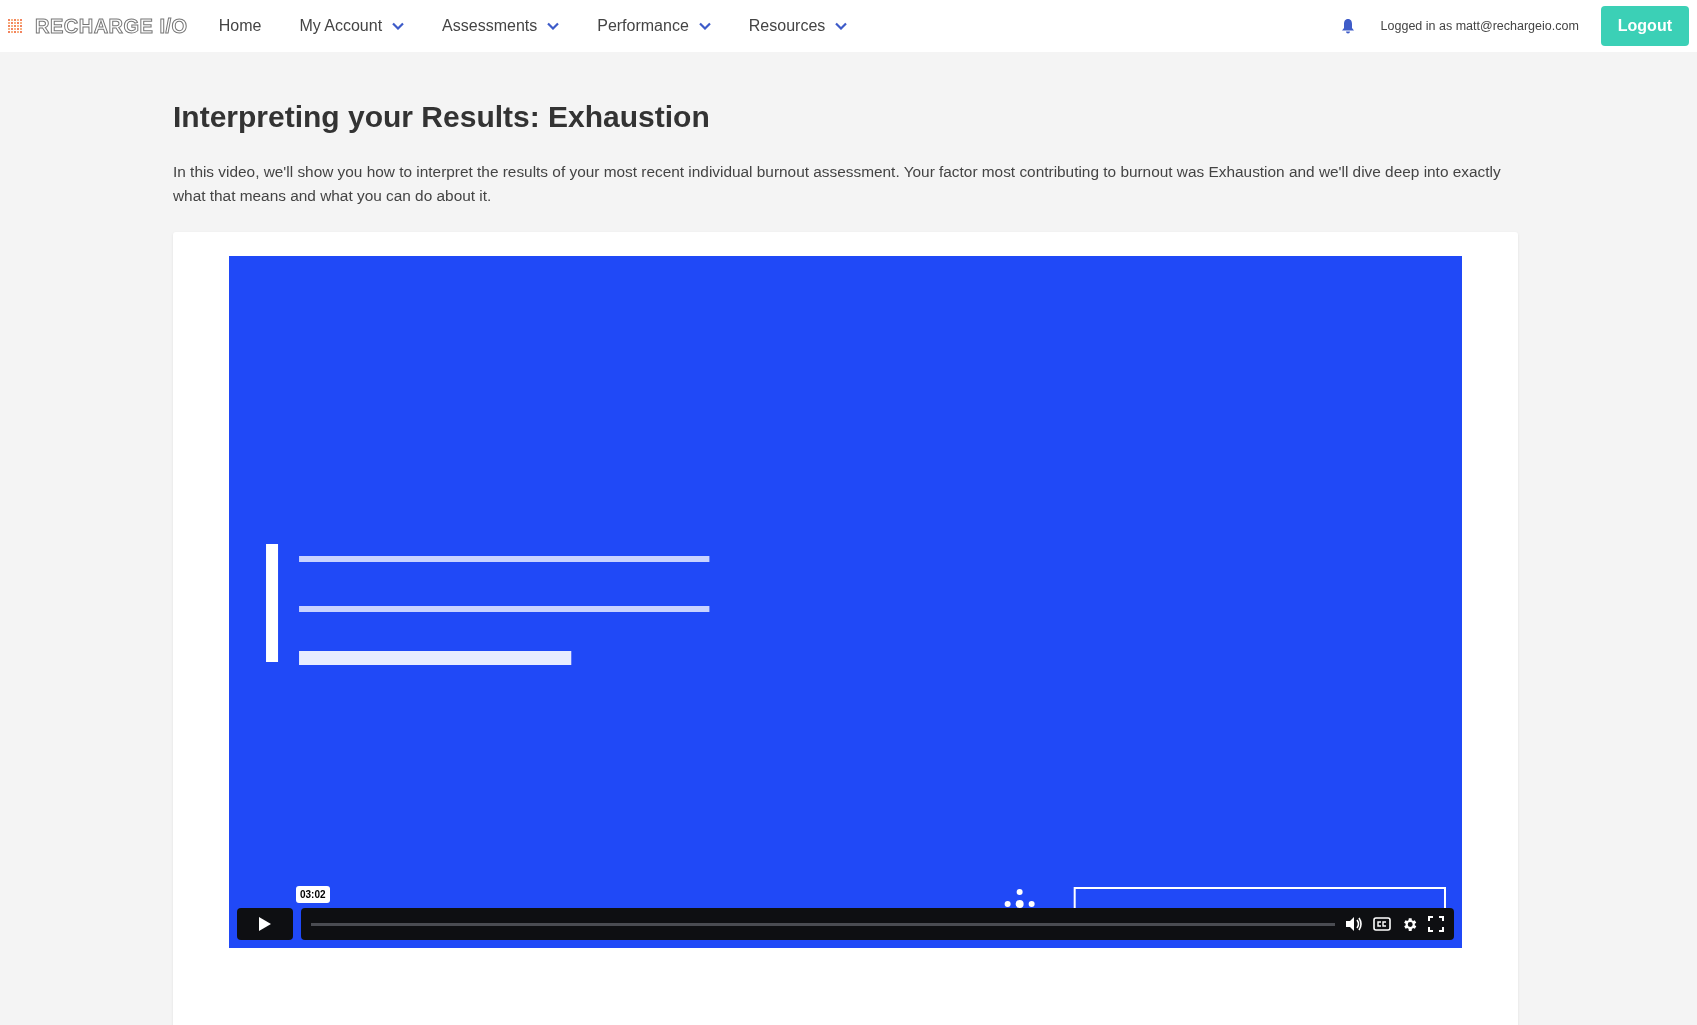 This screenshot has width=1697, height=1025. I want to click on user-label: Logged in as matt@rechargeio.com, so click(1479, 26).